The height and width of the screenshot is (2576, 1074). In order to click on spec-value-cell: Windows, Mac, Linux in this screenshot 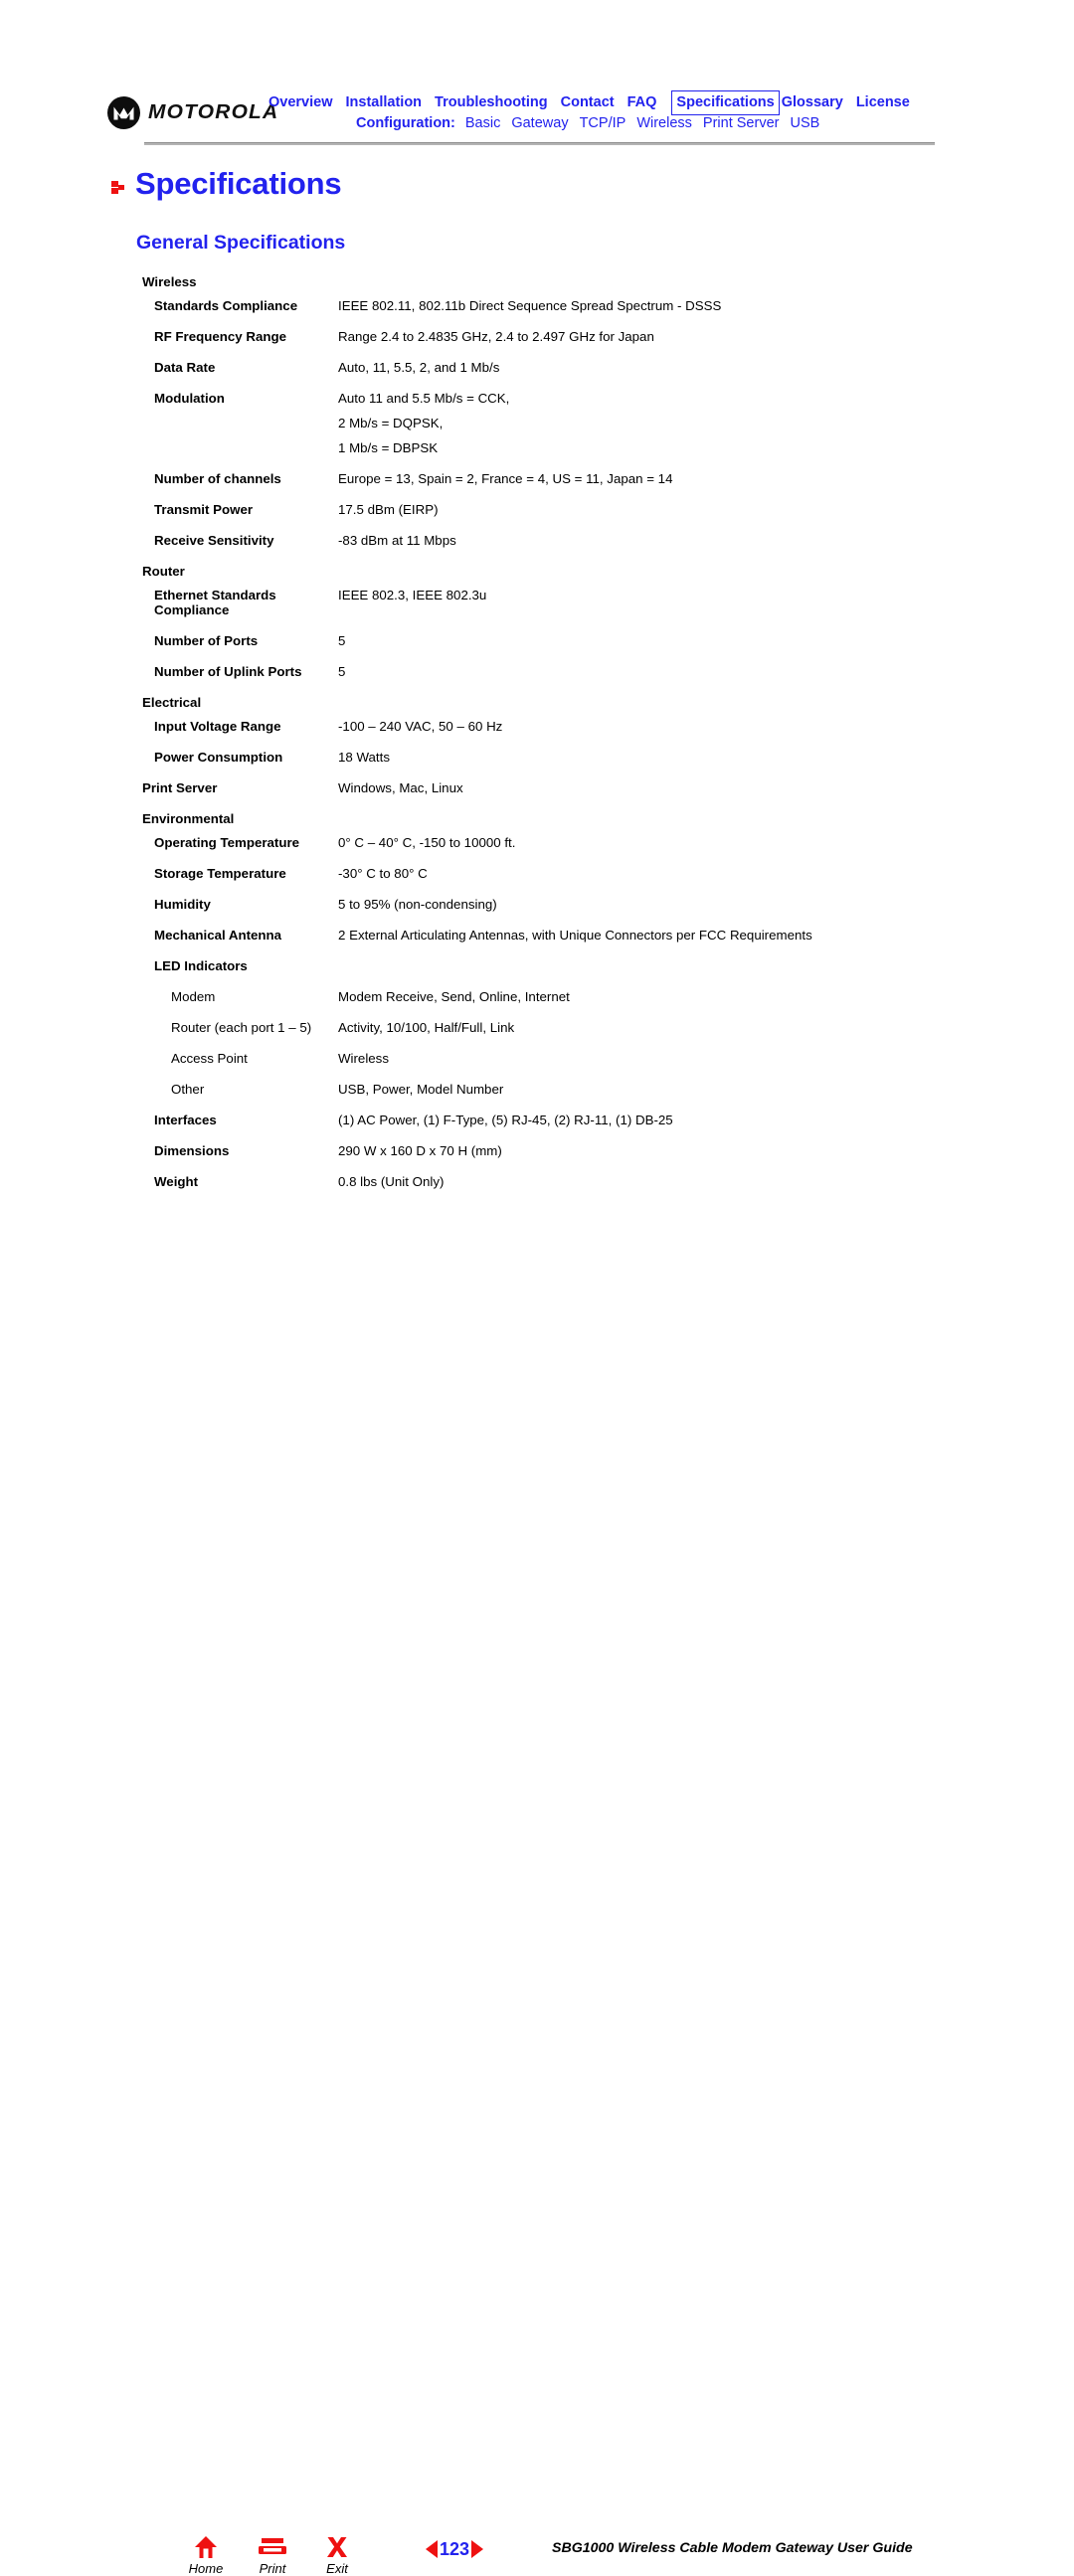, I will do `click(706, 787)`.